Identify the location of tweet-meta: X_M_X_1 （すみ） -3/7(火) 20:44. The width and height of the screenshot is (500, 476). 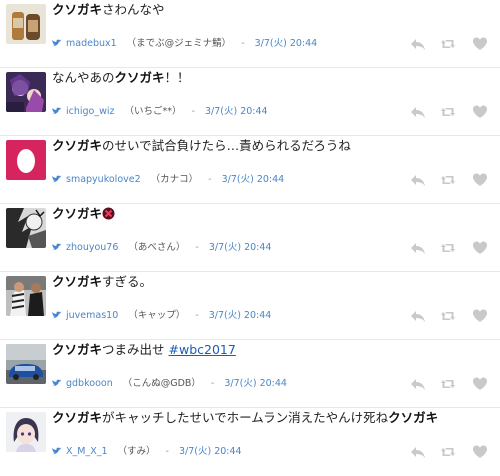
(226, 452).